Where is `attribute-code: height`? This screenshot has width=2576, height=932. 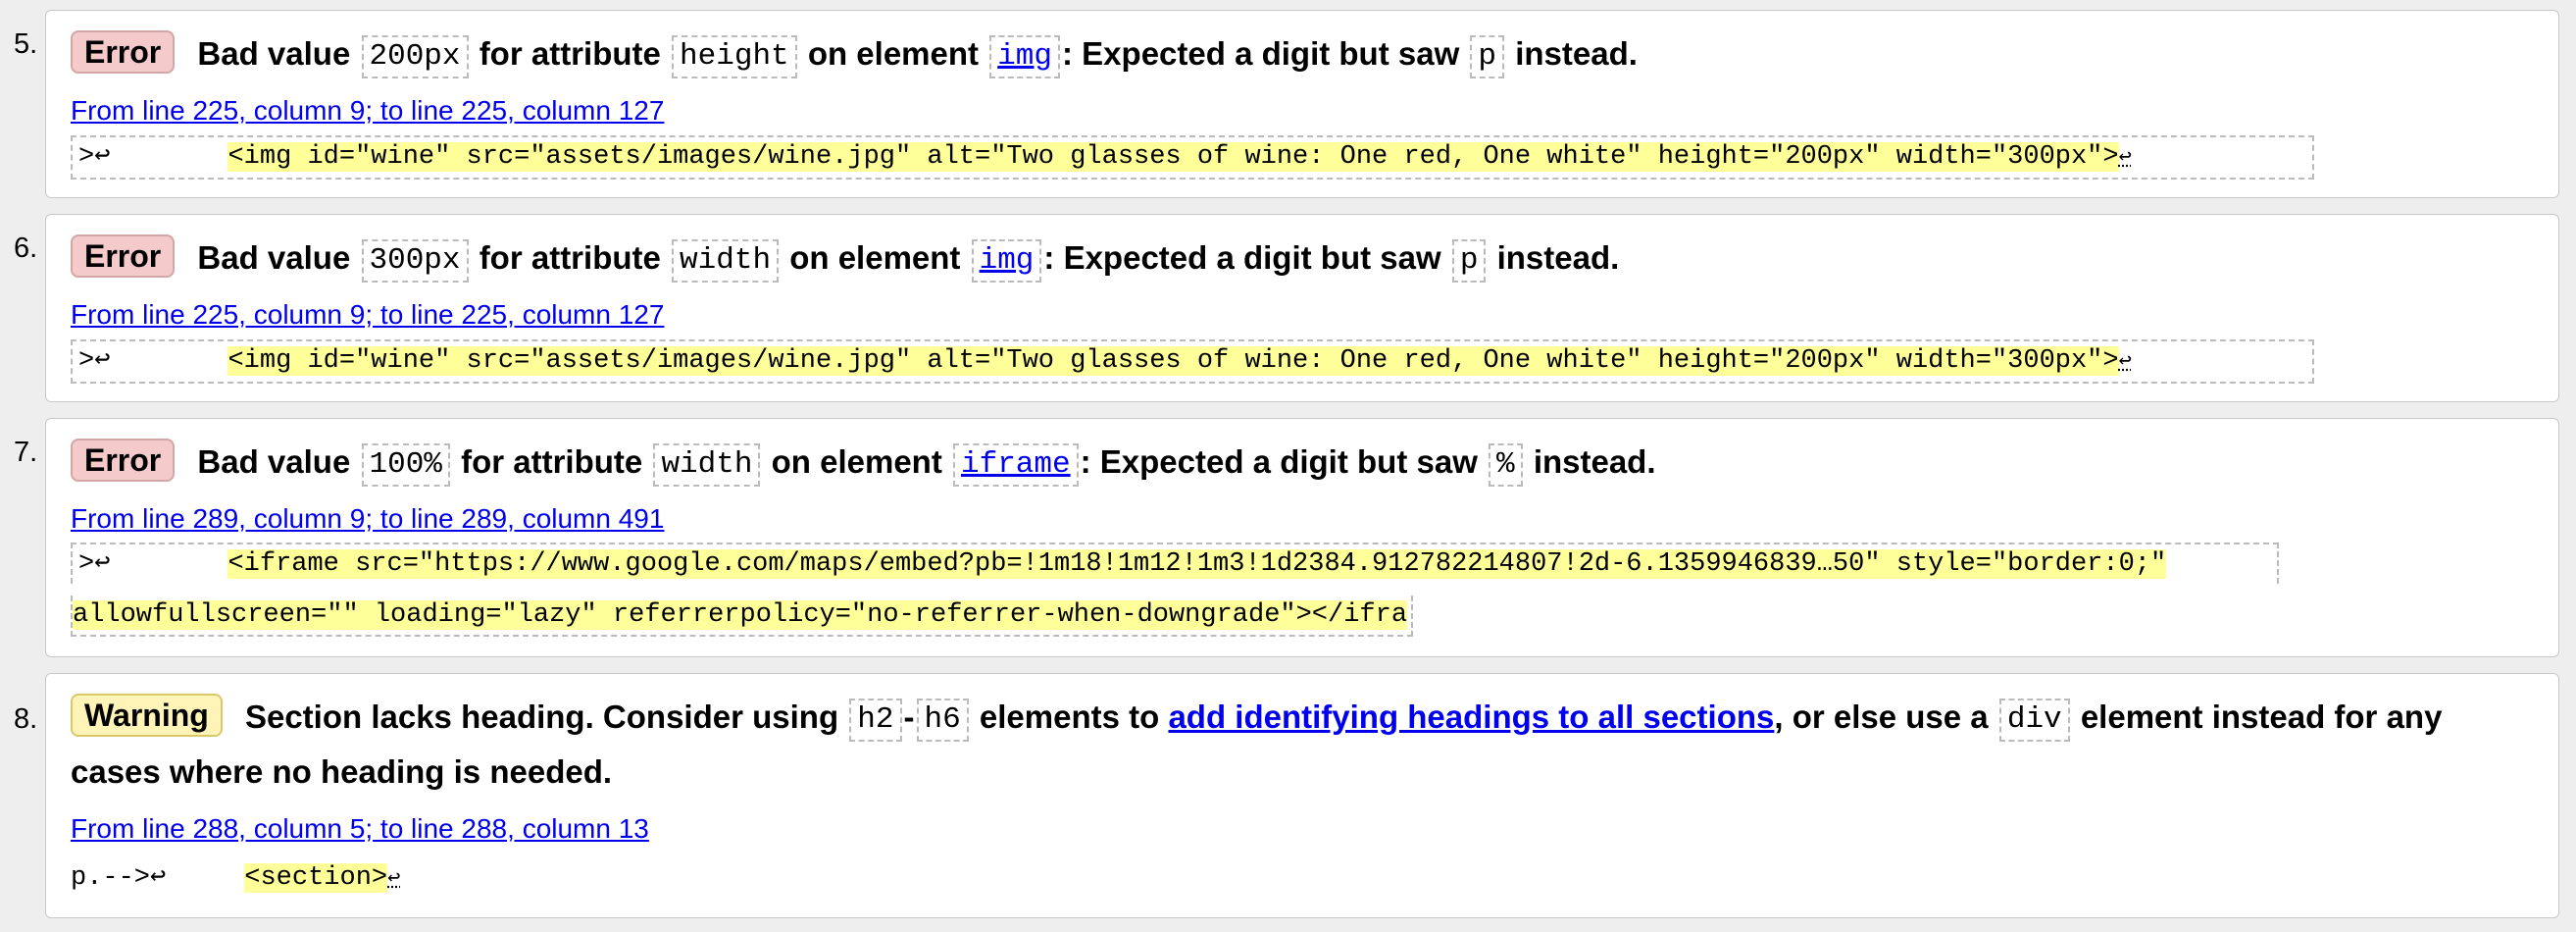 attribute-code: height is located at coordinates (735, 56).